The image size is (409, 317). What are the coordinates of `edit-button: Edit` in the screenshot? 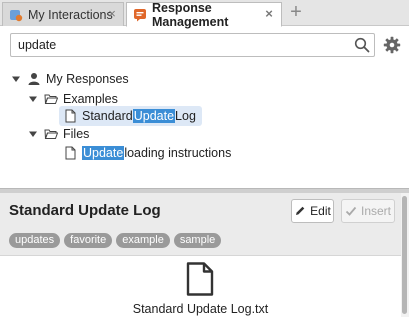 It's located at (312, 211).